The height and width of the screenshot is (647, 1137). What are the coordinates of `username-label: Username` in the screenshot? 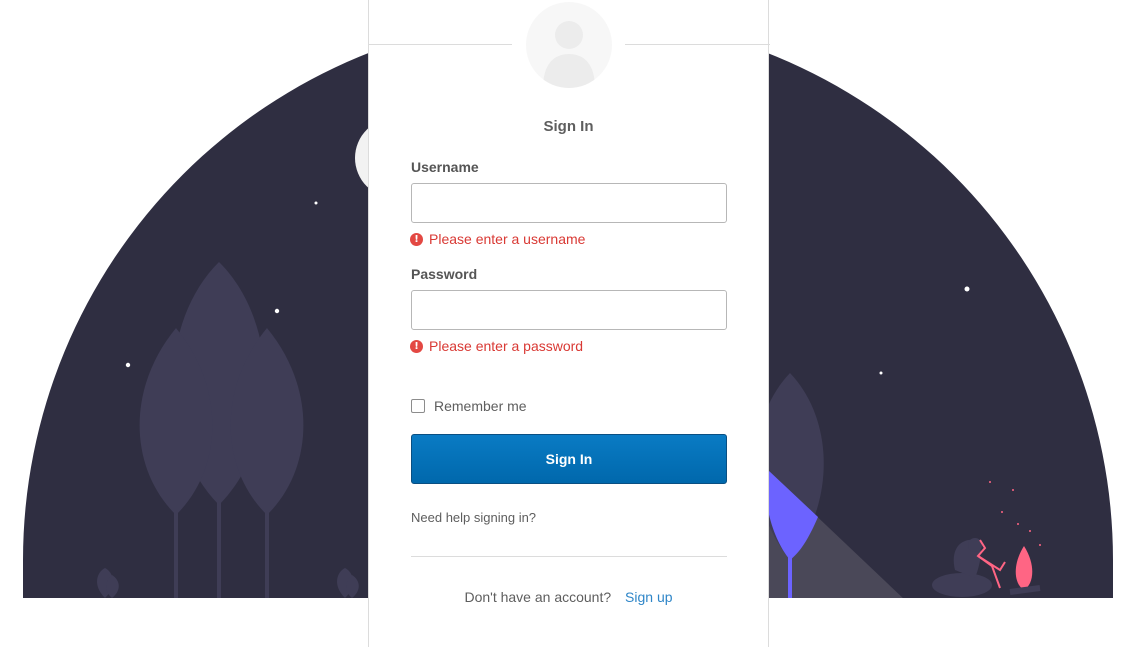 It's located at (445, 167).